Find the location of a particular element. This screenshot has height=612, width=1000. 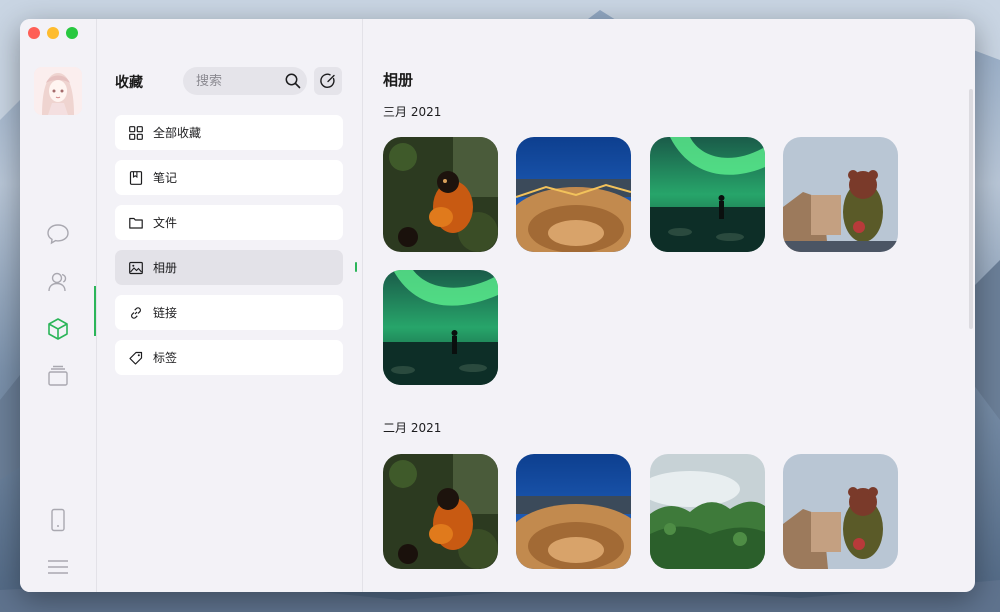

new-note-button is located at coordinates (328, 81).